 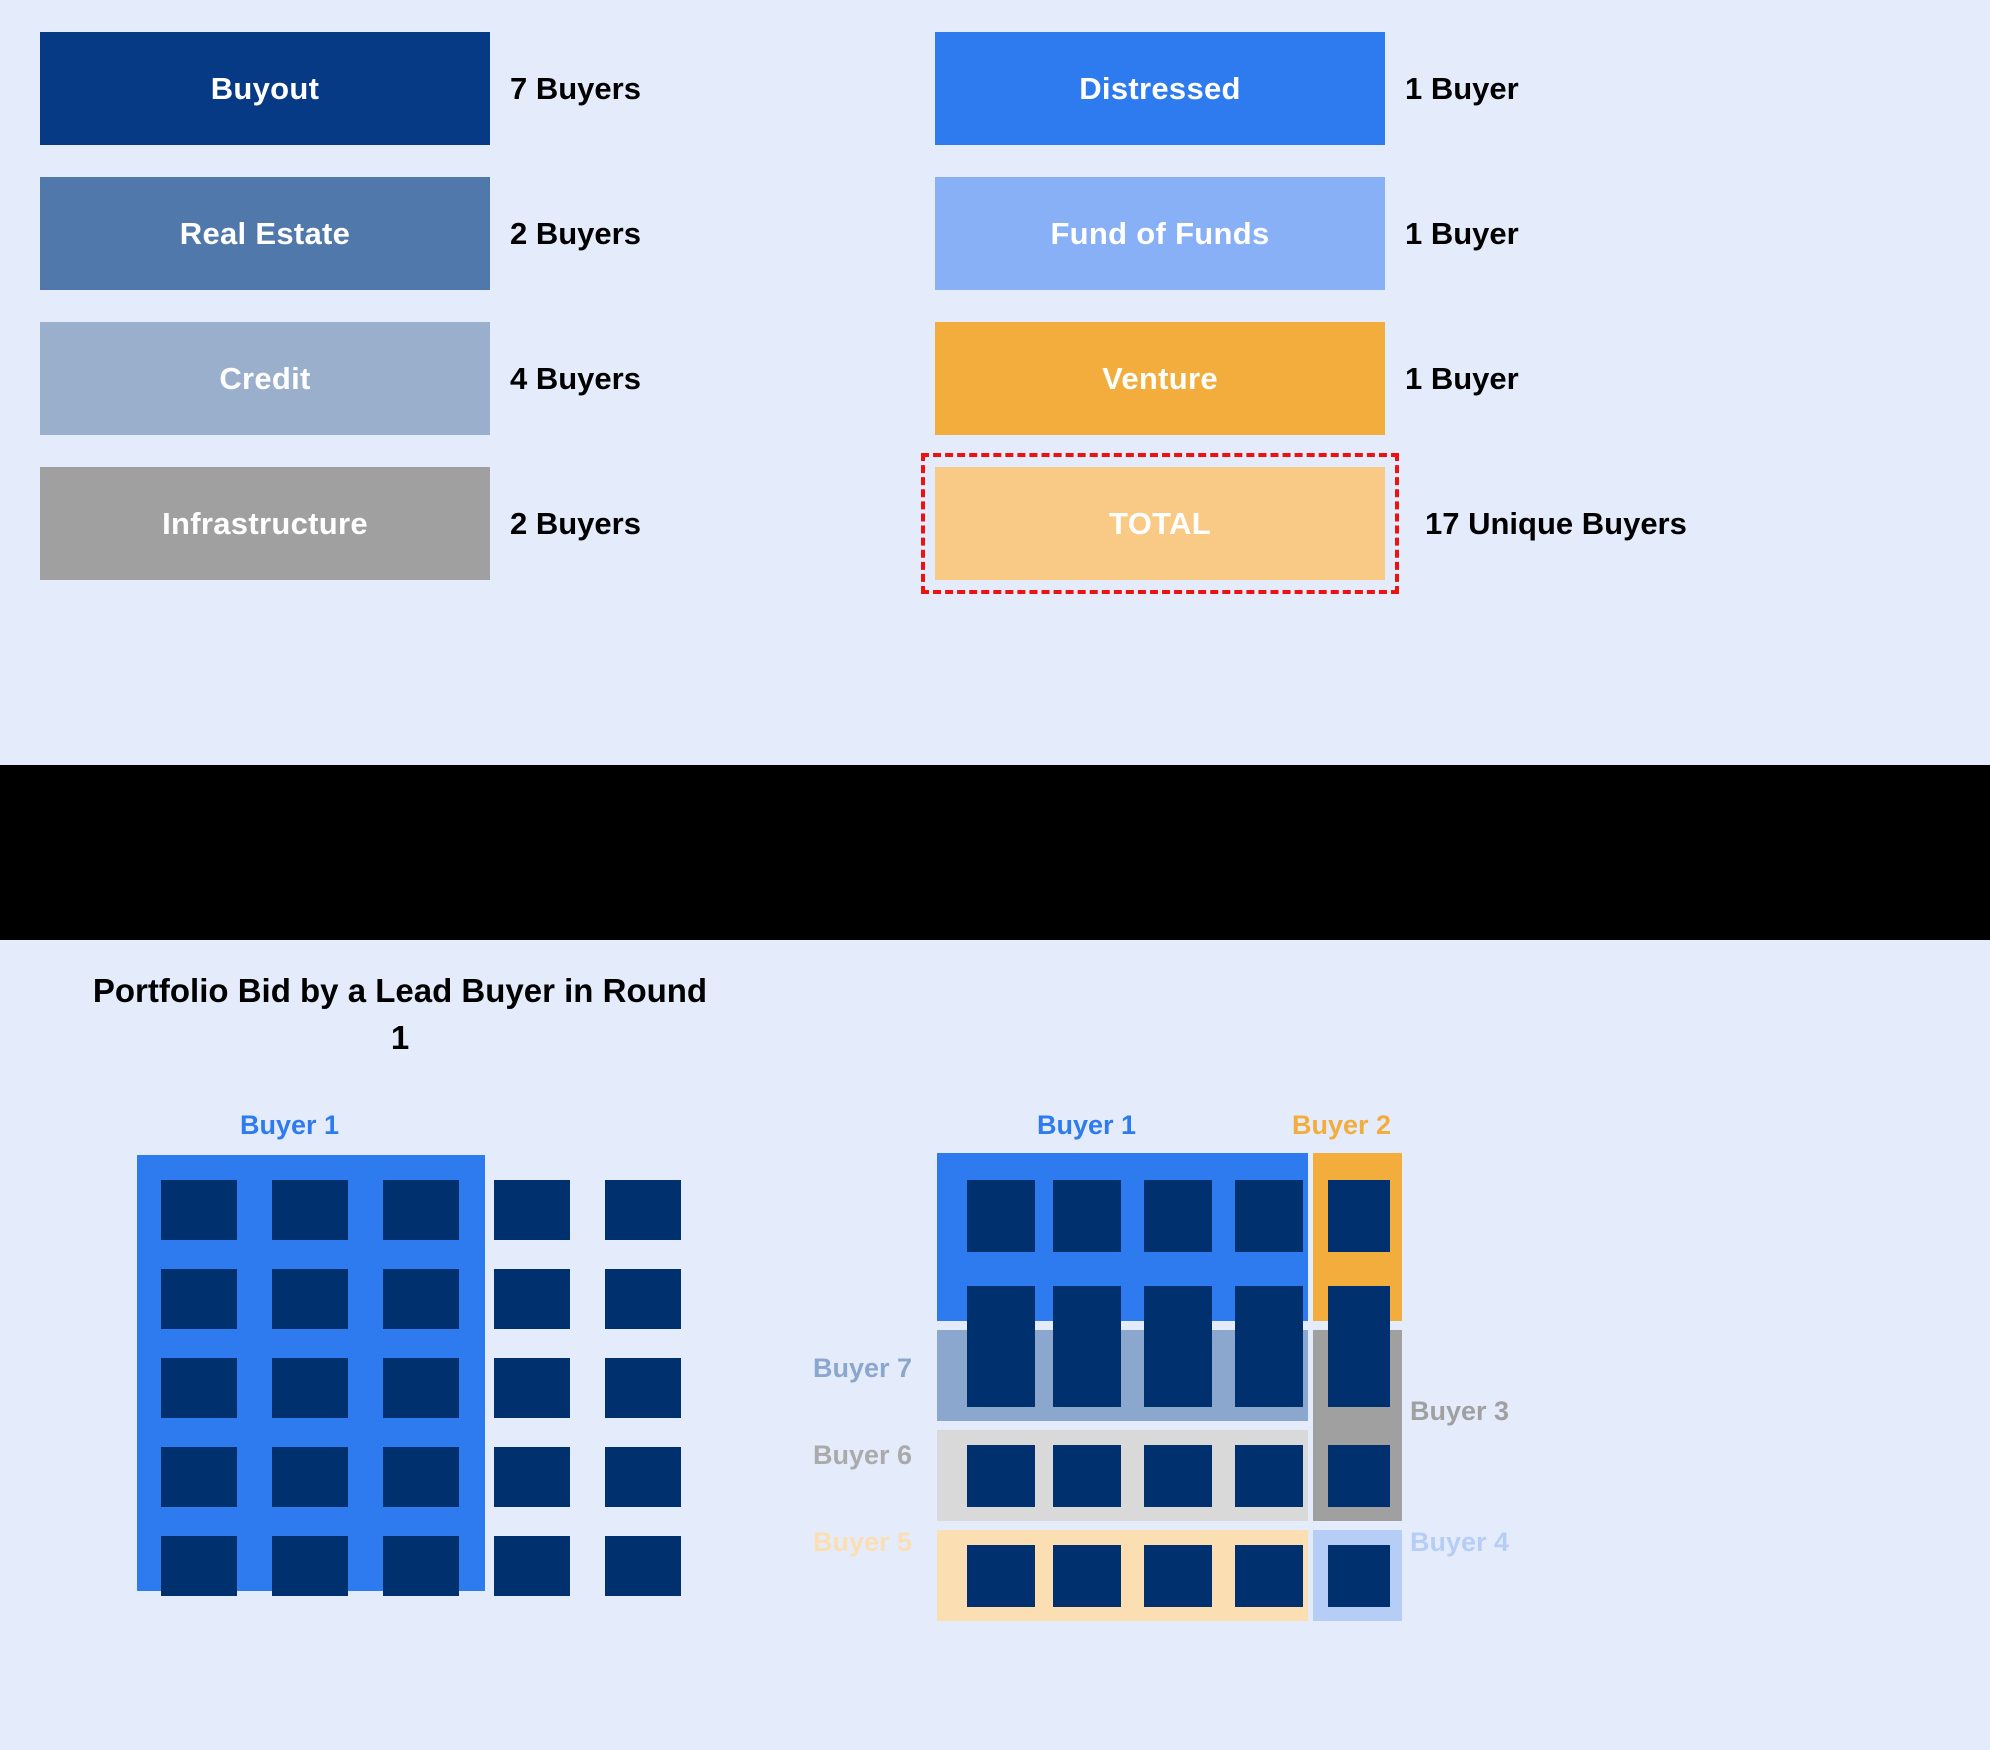 I want to click on buyer-count-infrastructure: 2 Buyers, so click(x=575, y=523).